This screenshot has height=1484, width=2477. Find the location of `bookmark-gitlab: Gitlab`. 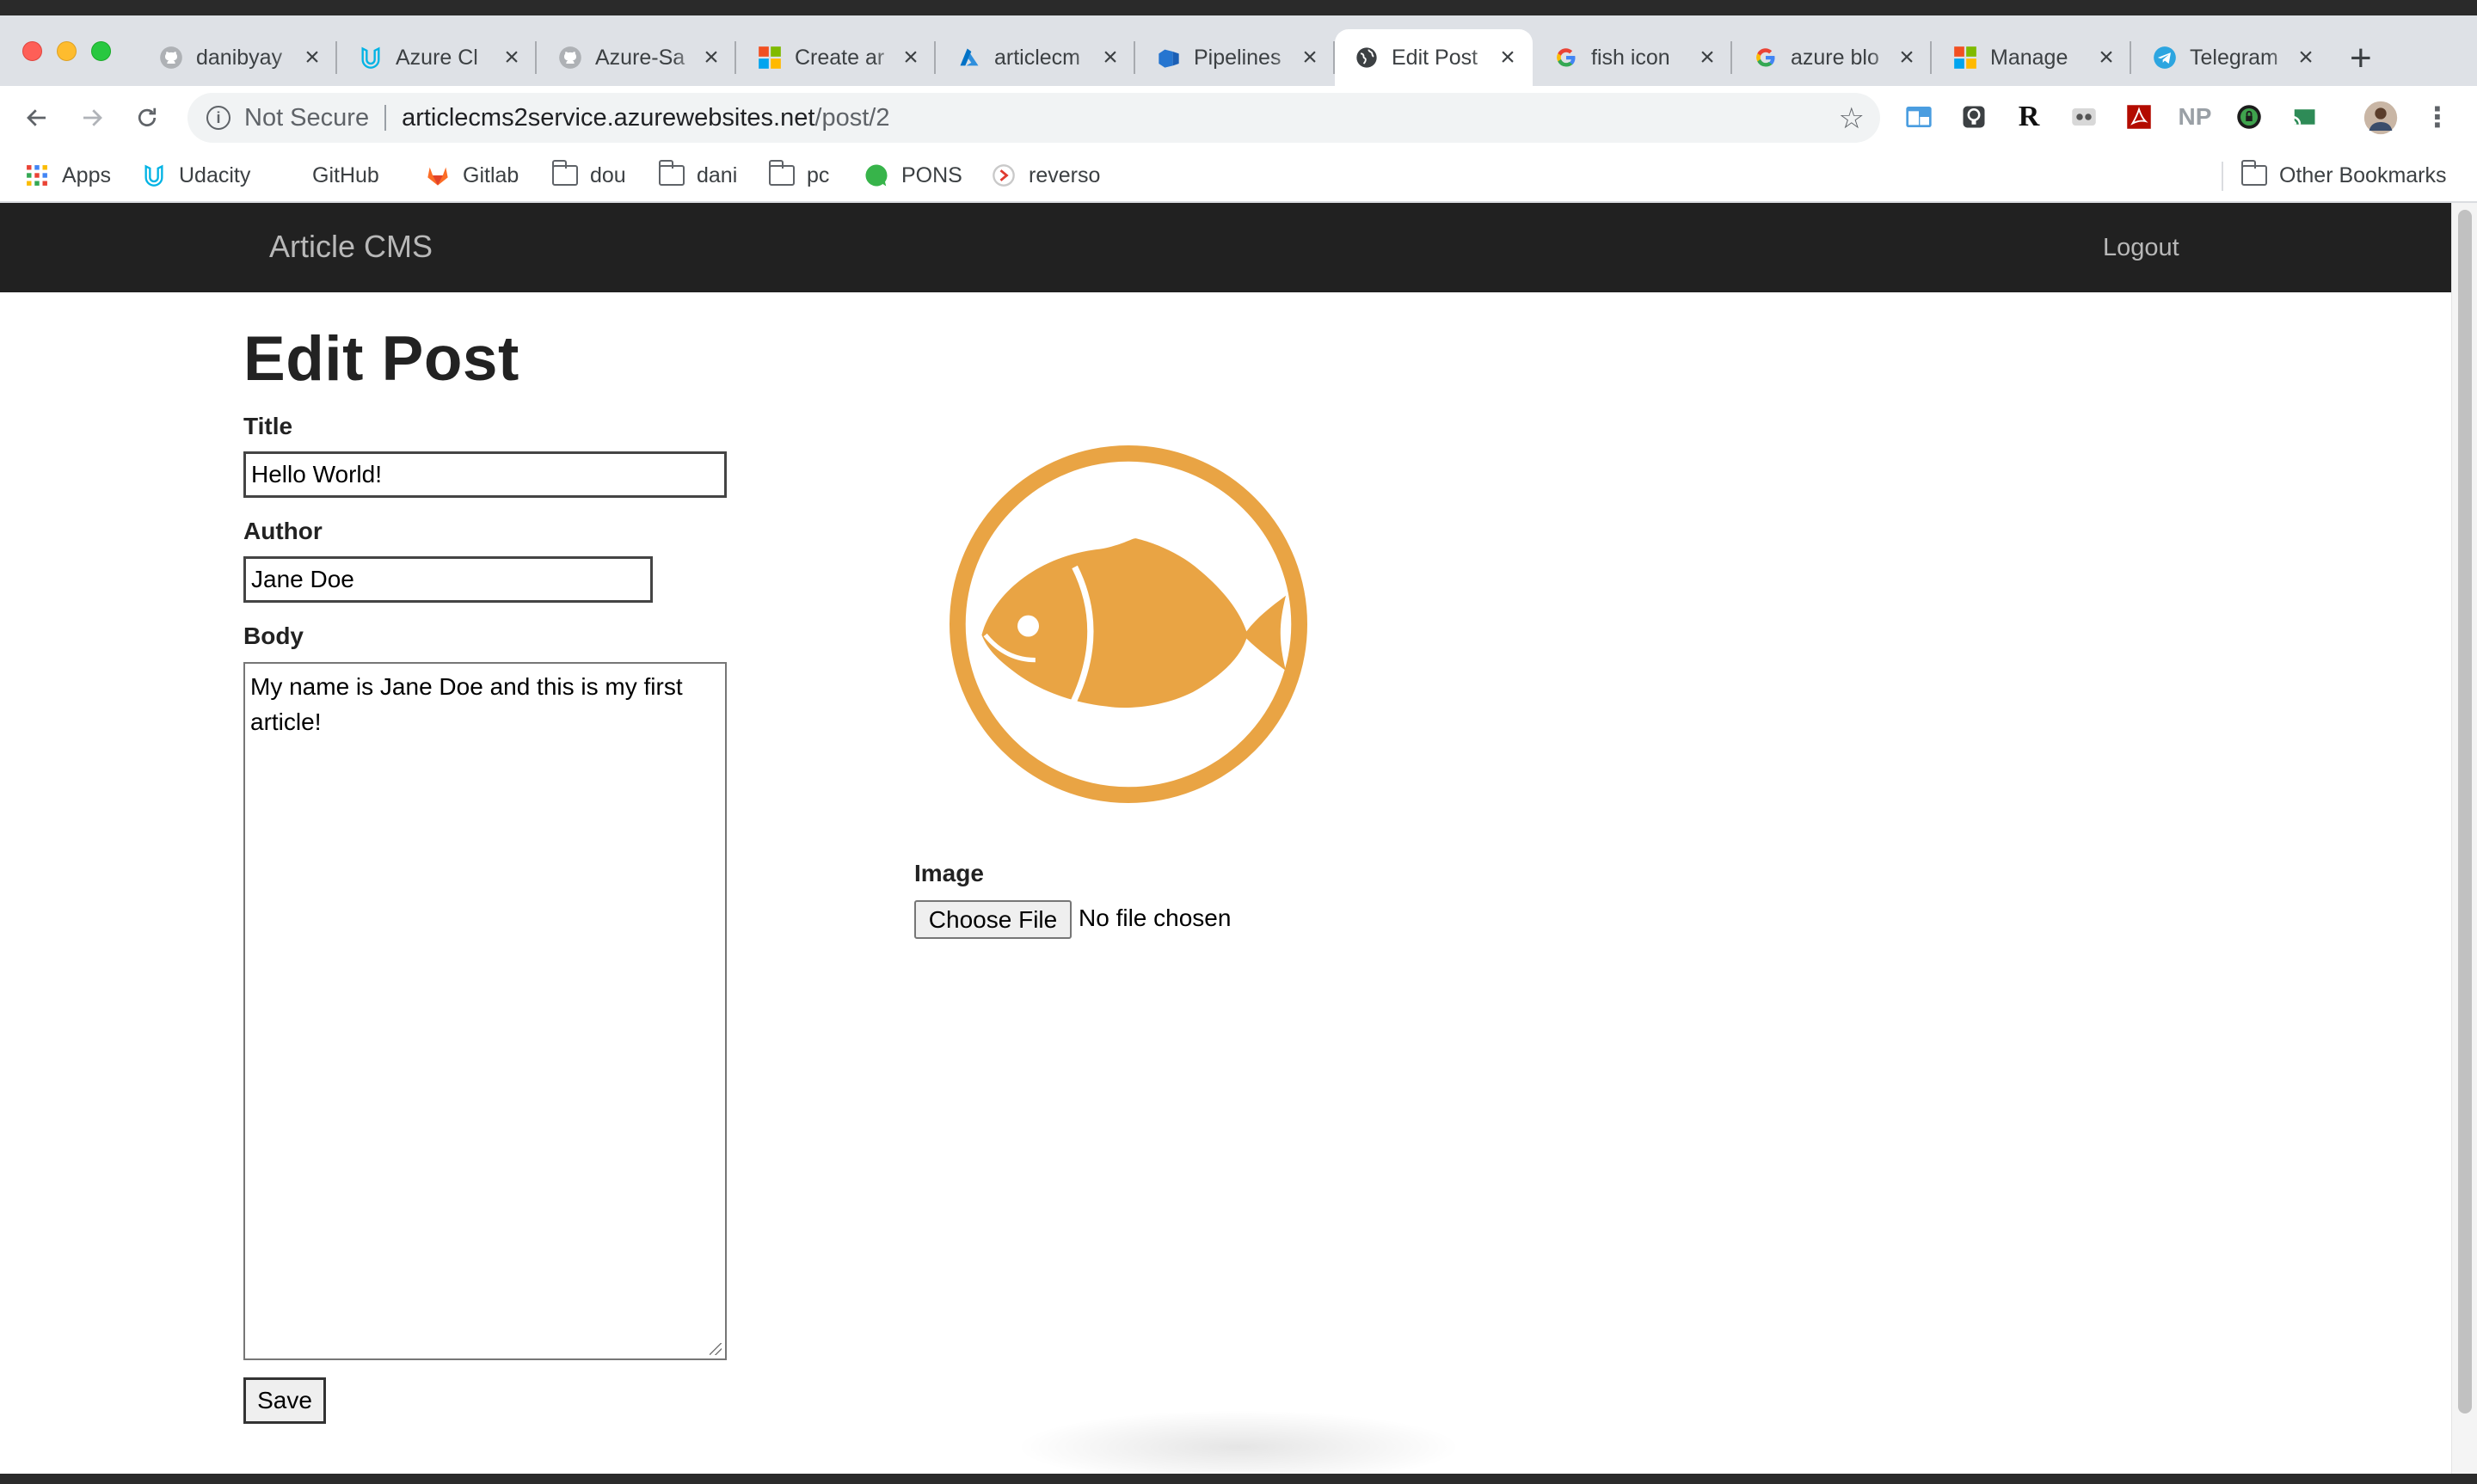

bookmark-gitlab: Gitlab is located at coordinates (472, 175).